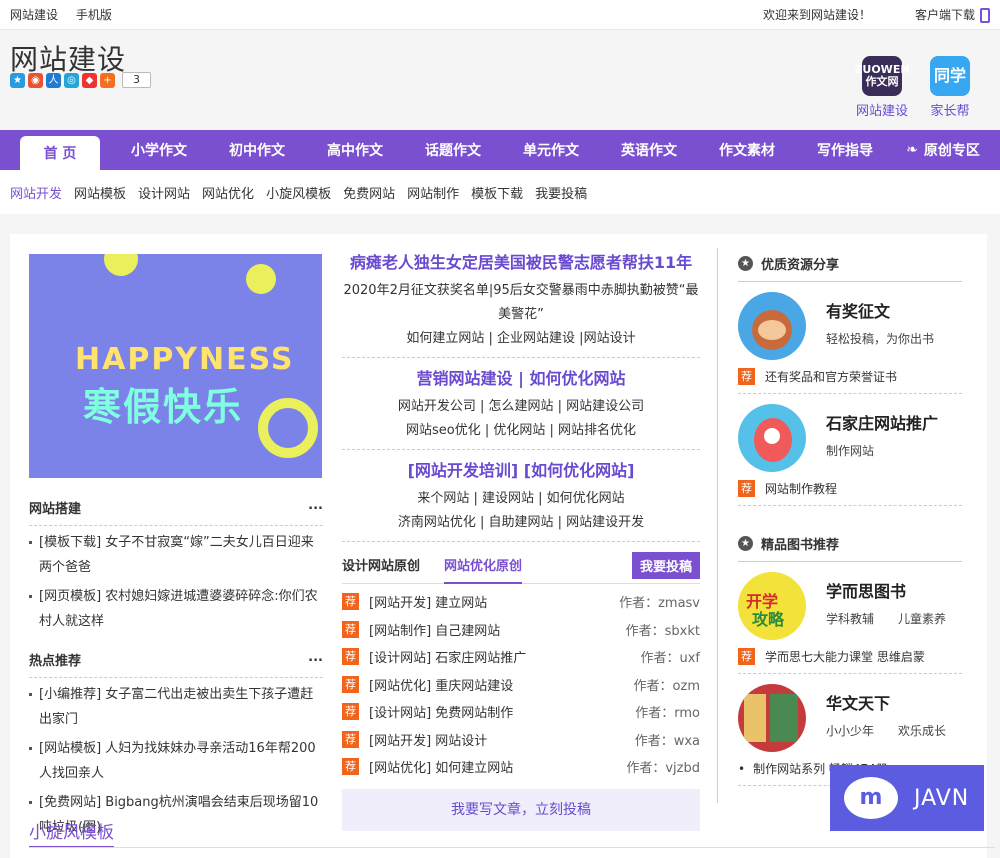 Image resolution: width=1000 pixels, height=858 pixels. What do you see at coordinates (176, 761) in the screenshot?
I see `list-item: [网站模板] 人妇为找妹妹办寻亲活动16年帮200人找回亲人` at bounding box center [176, 761].